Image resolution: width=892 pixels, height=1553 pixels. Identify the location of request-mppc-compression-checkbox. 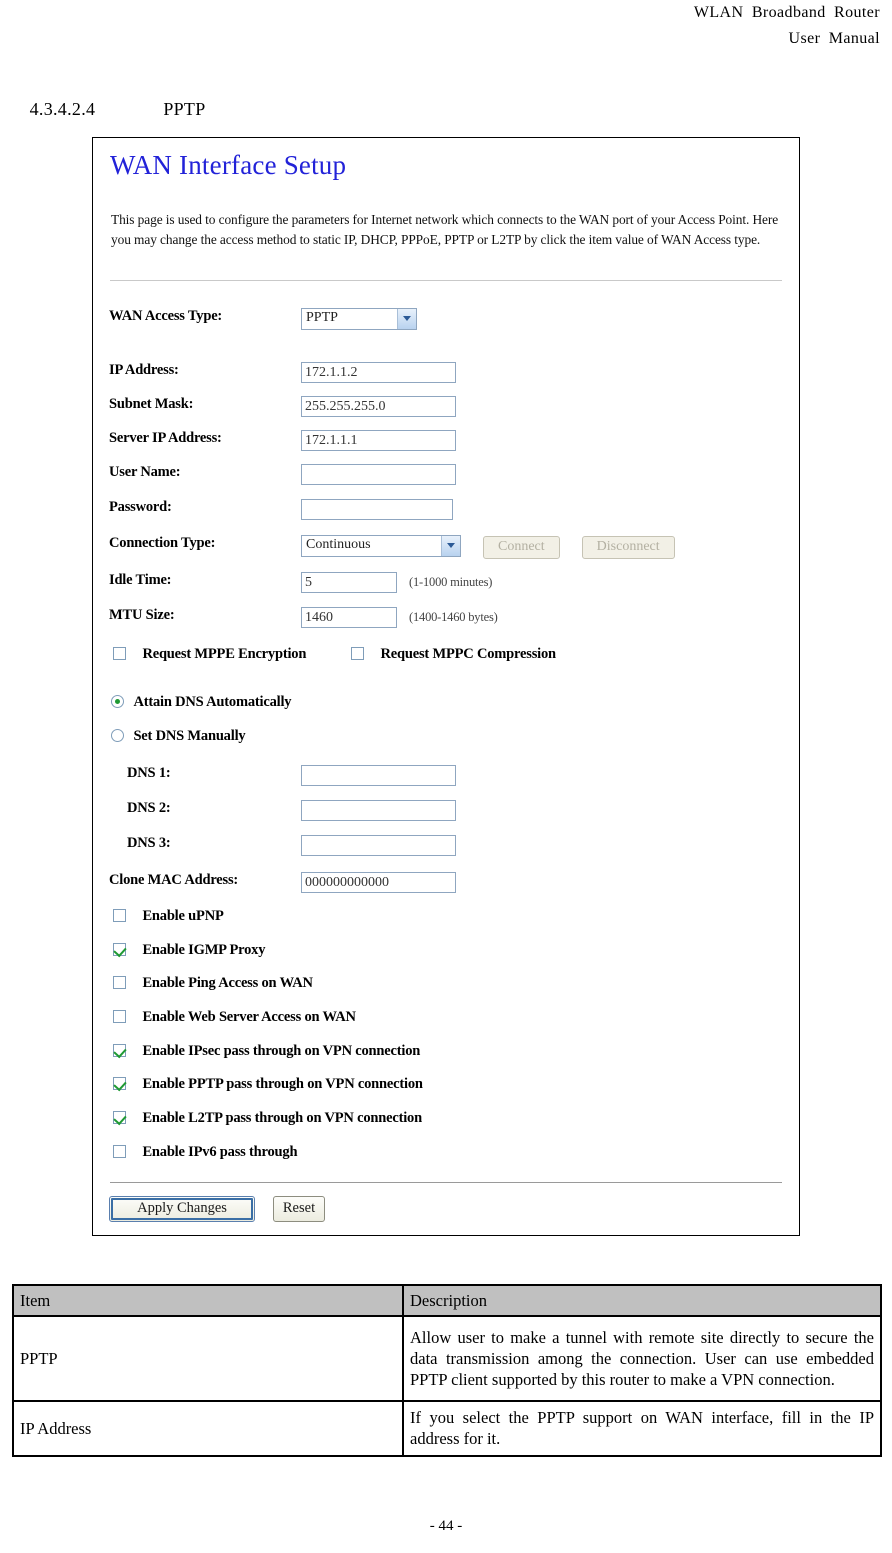
(358, 654).